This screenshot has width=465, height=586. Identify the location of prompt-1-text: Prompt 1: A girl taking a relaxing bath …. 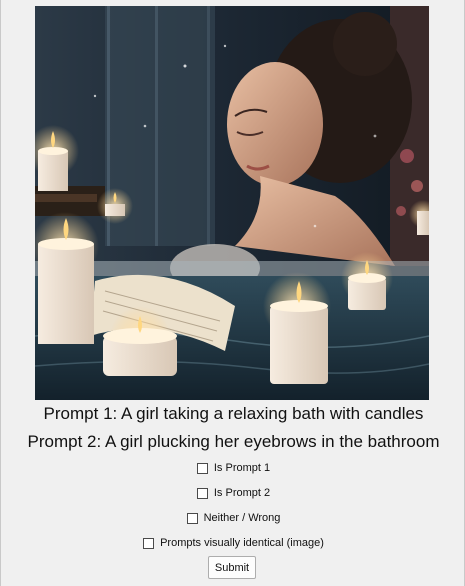
(233, 413).